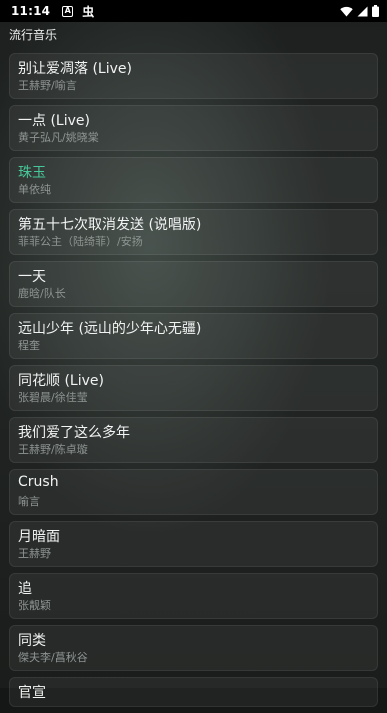 Image resolution: width=387 pixels, height=713 pixels. What do you see at coordinates (34, 189) in the screenshot?
I see `song-artist: 单依纯` at bounding box center [34, 189].